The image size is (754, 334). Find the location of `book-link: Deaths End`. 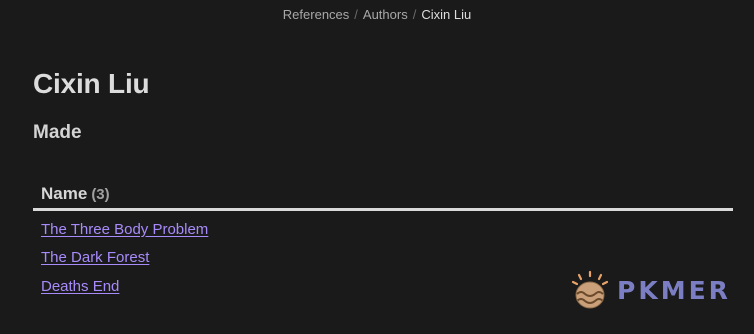

book-link: Deaths End is located at coordinates (80, 286).